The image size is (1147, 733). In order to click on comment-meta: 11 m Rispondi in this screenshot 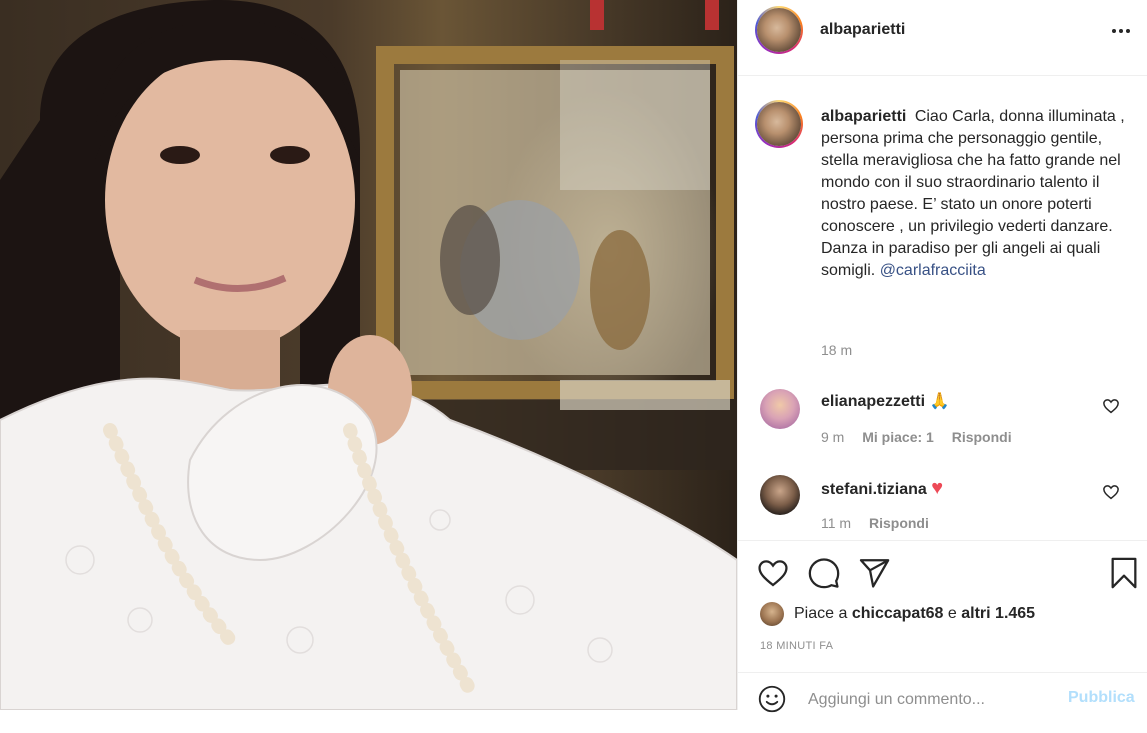, I will do `click(882, 523)`.